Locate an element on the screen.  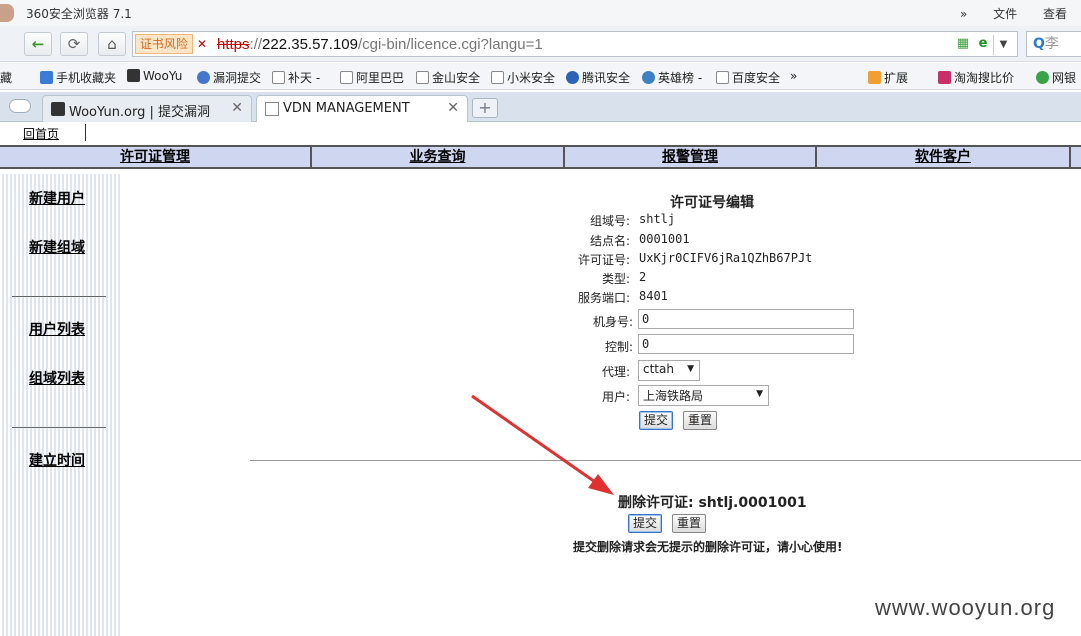
delete-reset-button: 重置 is located at coordinates (689, 523).